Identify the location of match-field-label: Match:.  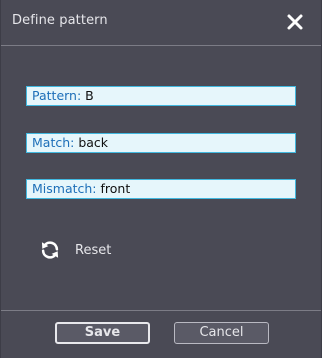
(55, 142).